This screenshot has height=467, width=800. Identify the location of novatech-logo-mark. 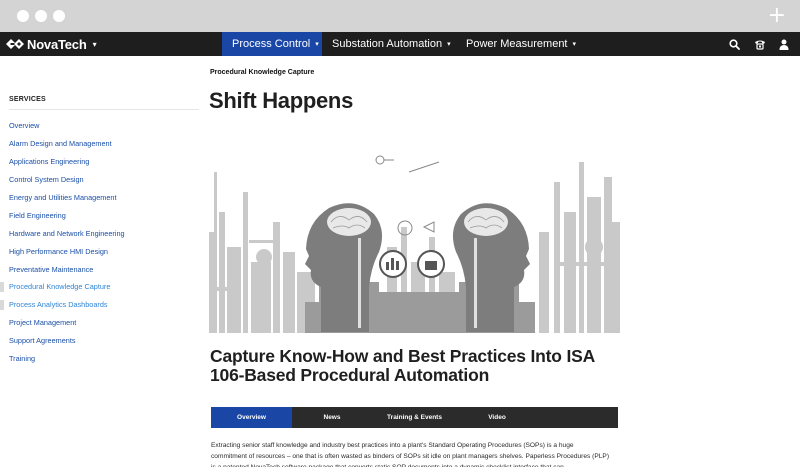
(15, 44).